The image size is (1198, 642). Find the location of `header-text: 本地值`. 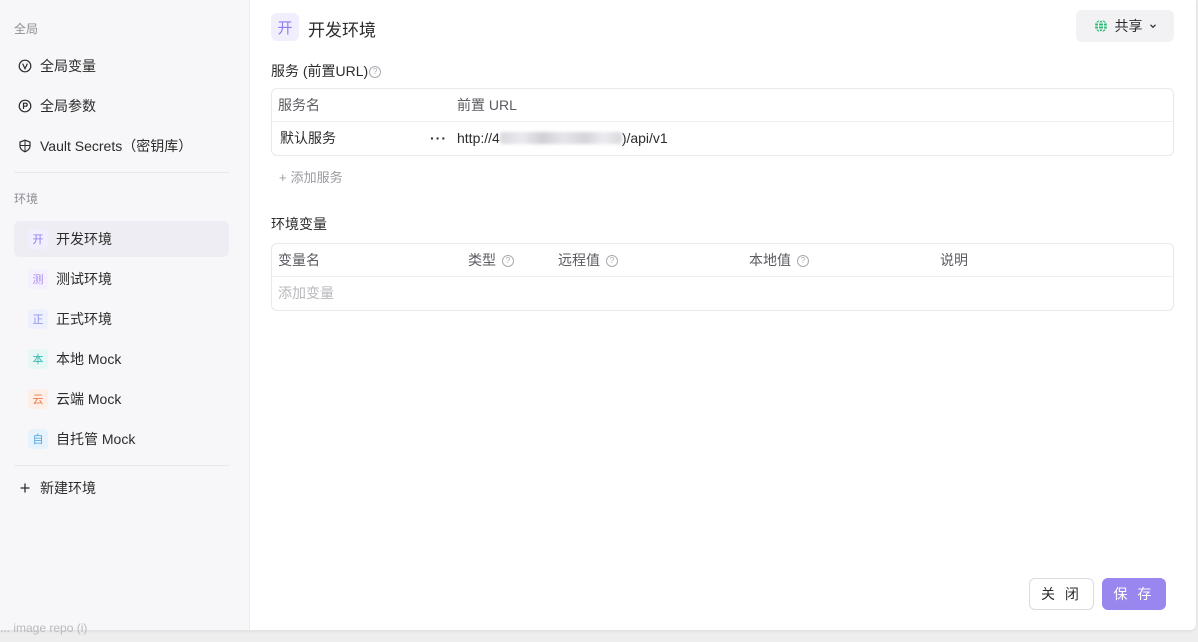

header-text: 本地值 is located at coordinates (770, 260).